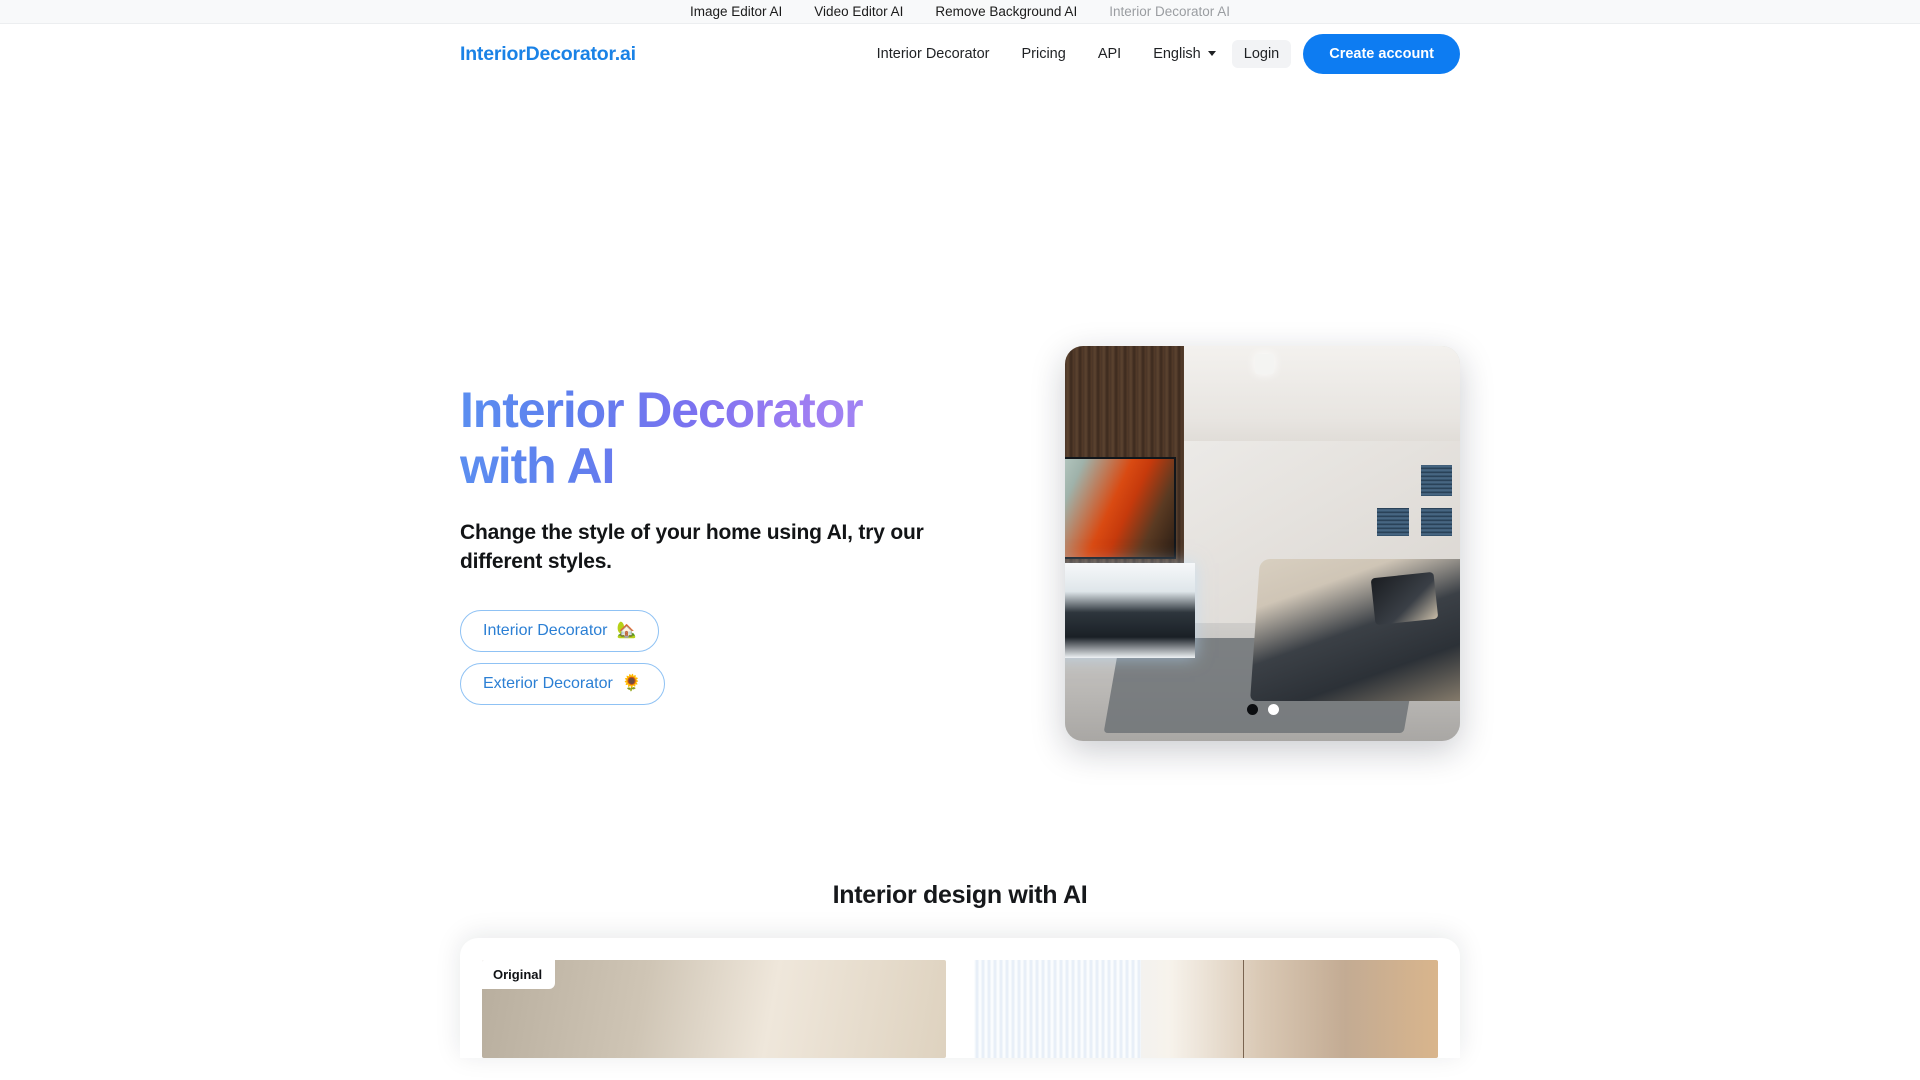 The height and width of the screenshot is (1080, 1920). What do you see at coordinates (1436, 521) in the screenshot?
I see `wall-shelf-right` at bounding box center [1436, 521].